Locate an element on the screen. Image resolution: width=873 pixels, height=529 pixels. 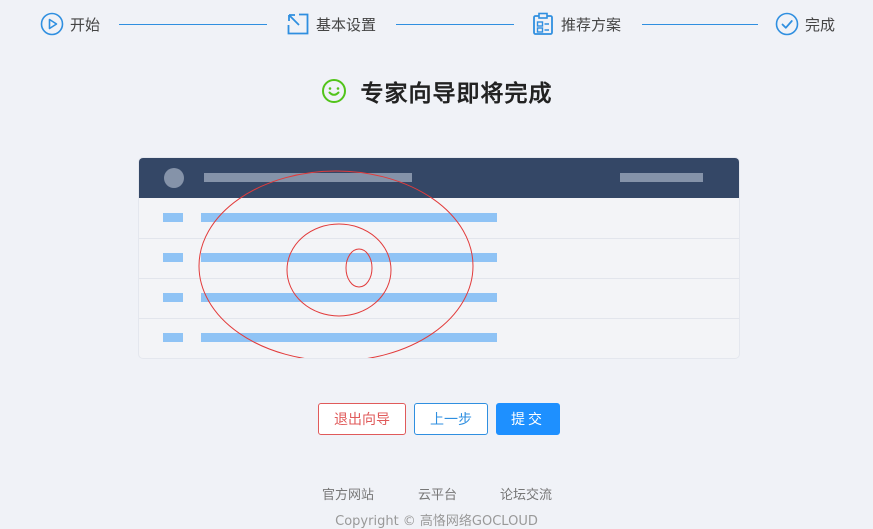
step-label: 开始 is located at coordinates (85, 24).